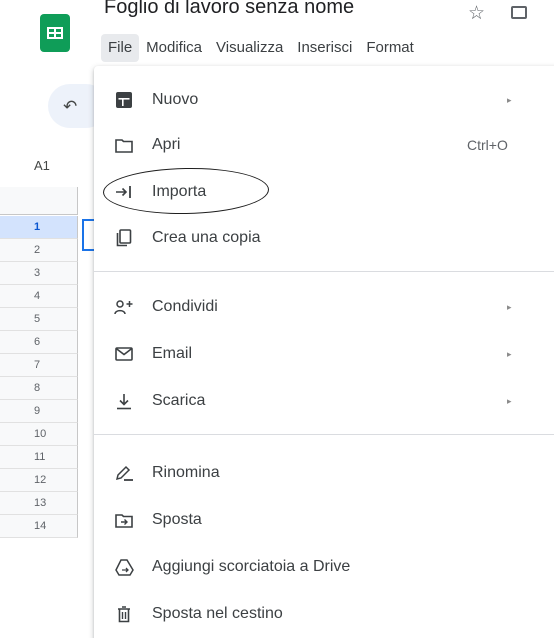 The height and width of the screenshot is (638, 554). What do you see at coordinates (324, 238) in the screenshot?
I see `menu-item-crea-copia: Crea una copia` at bounding box center [324, 238].